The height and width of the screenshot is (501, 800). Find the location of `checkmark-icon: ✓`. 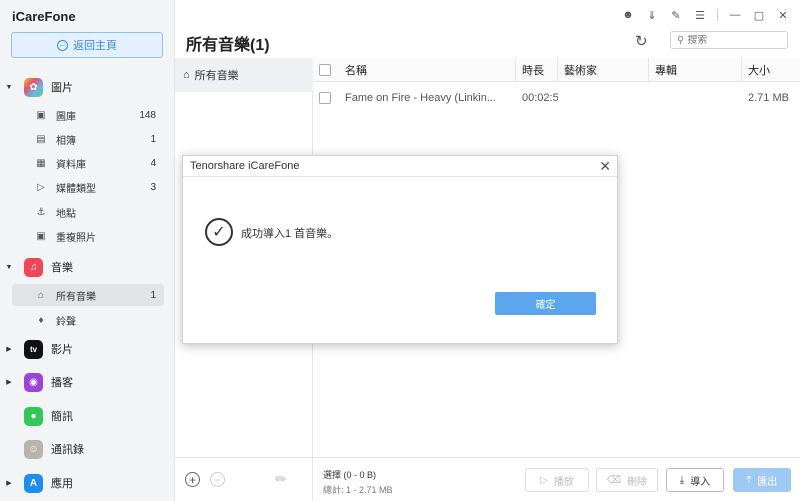

checkmark-icon: ✓ is located at coordinates (219, 232).